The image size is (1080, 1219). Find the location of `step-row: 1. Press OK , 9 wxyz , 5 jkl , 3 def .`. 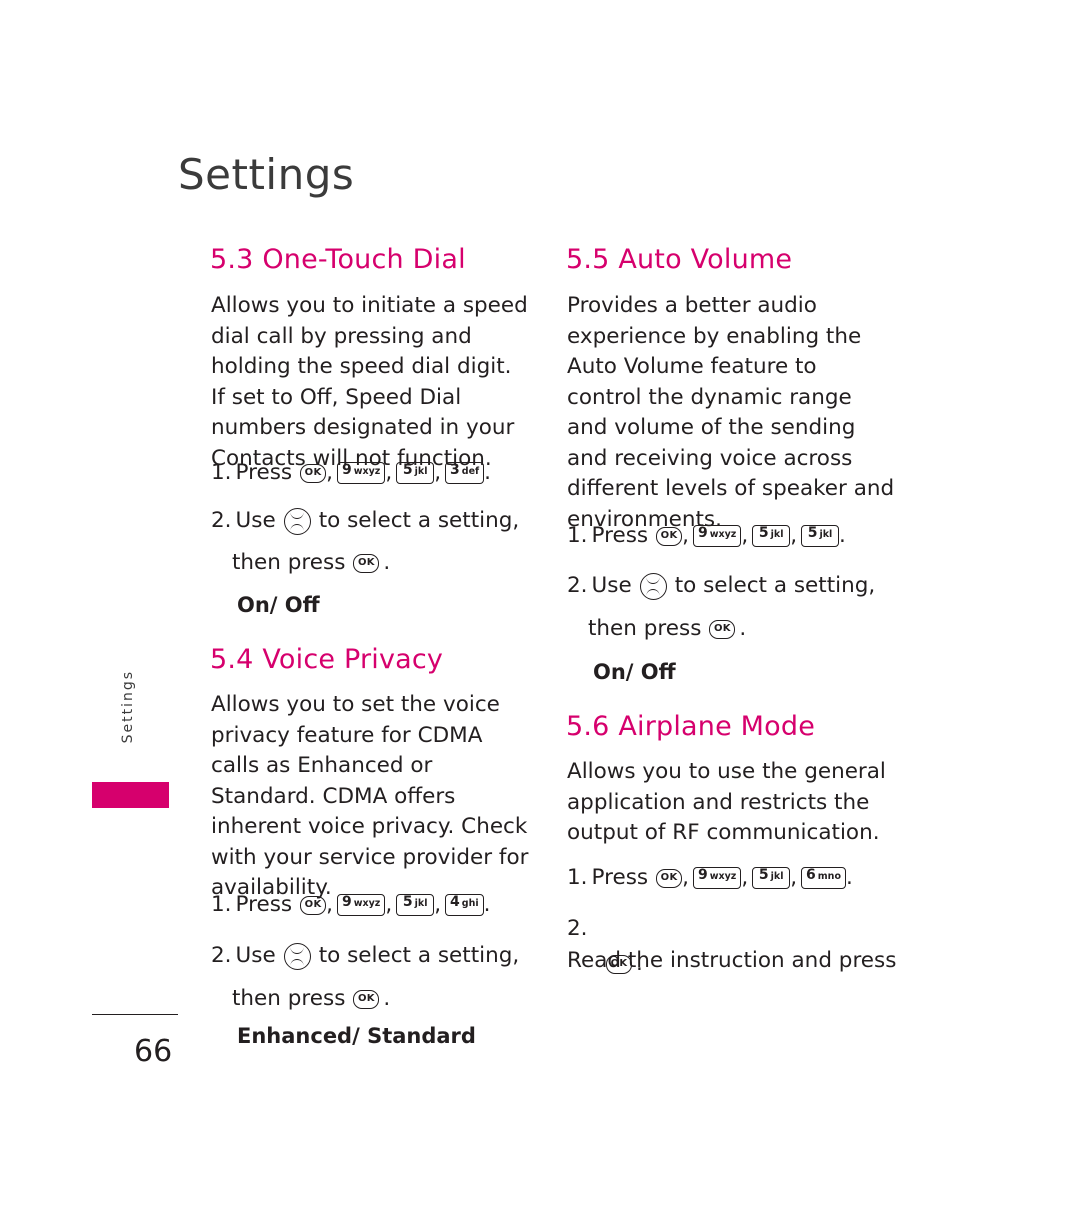

step-row: 1. Press OK , 9 wxyz , 5 jkl , 3 def . is located at coordinates (381, 473).